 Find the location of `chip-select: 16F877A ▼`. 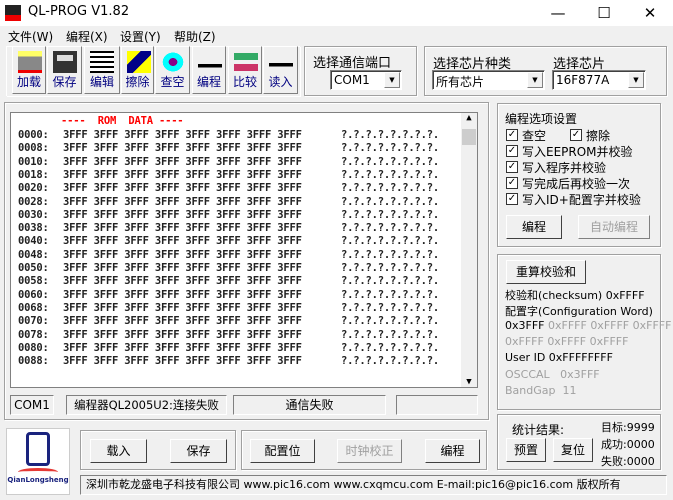

chip-select: 16F877A ▼ is located at coordinates (599, 80).